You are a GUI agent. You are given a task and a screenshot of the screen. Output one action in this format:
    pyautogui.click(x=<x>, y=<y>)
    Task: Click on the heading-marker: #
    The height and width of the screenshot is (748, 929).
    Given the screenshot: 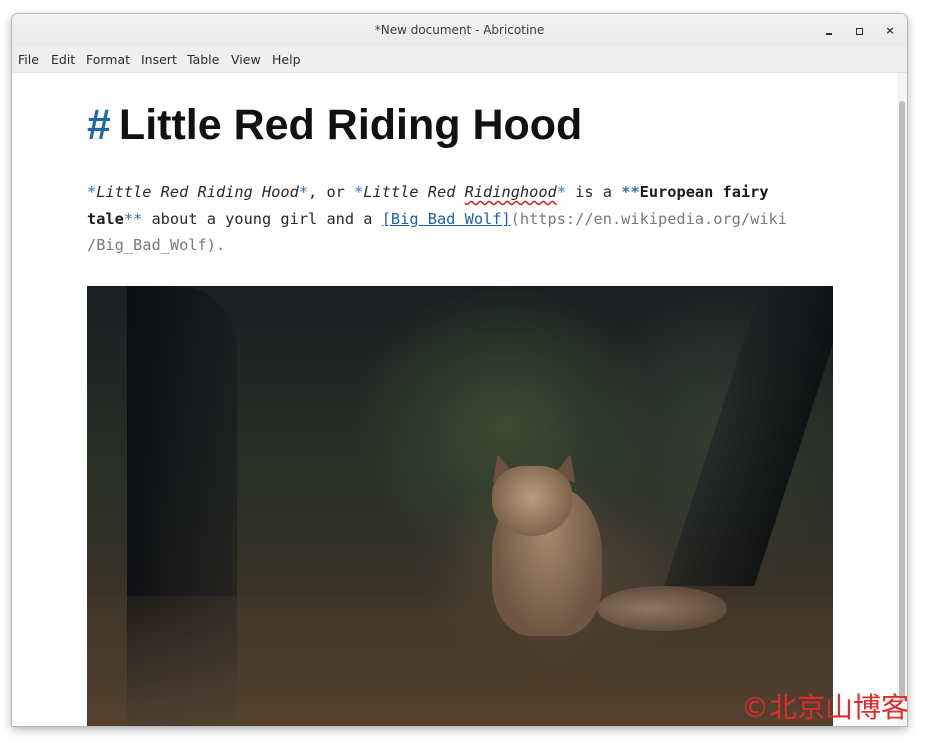 What is the action you would take?
    pyautogui.click(x=99, y=125)
    